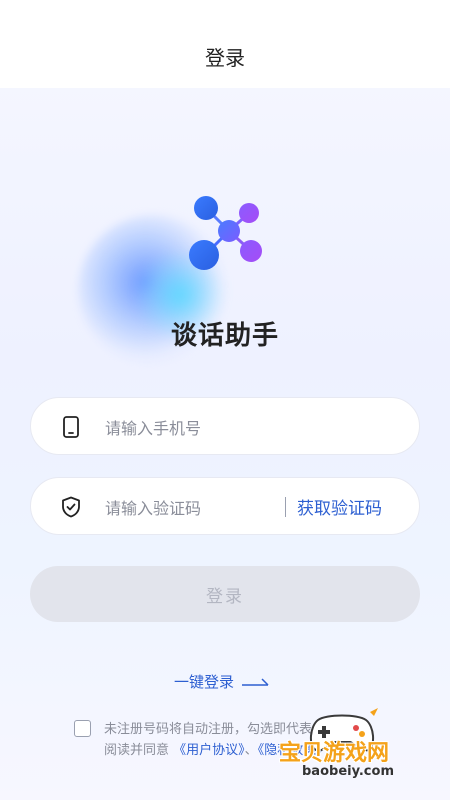  Describe the element at coordinates (224, 336) in the screenshot. I see `app-name: 谈话助手` at that location.